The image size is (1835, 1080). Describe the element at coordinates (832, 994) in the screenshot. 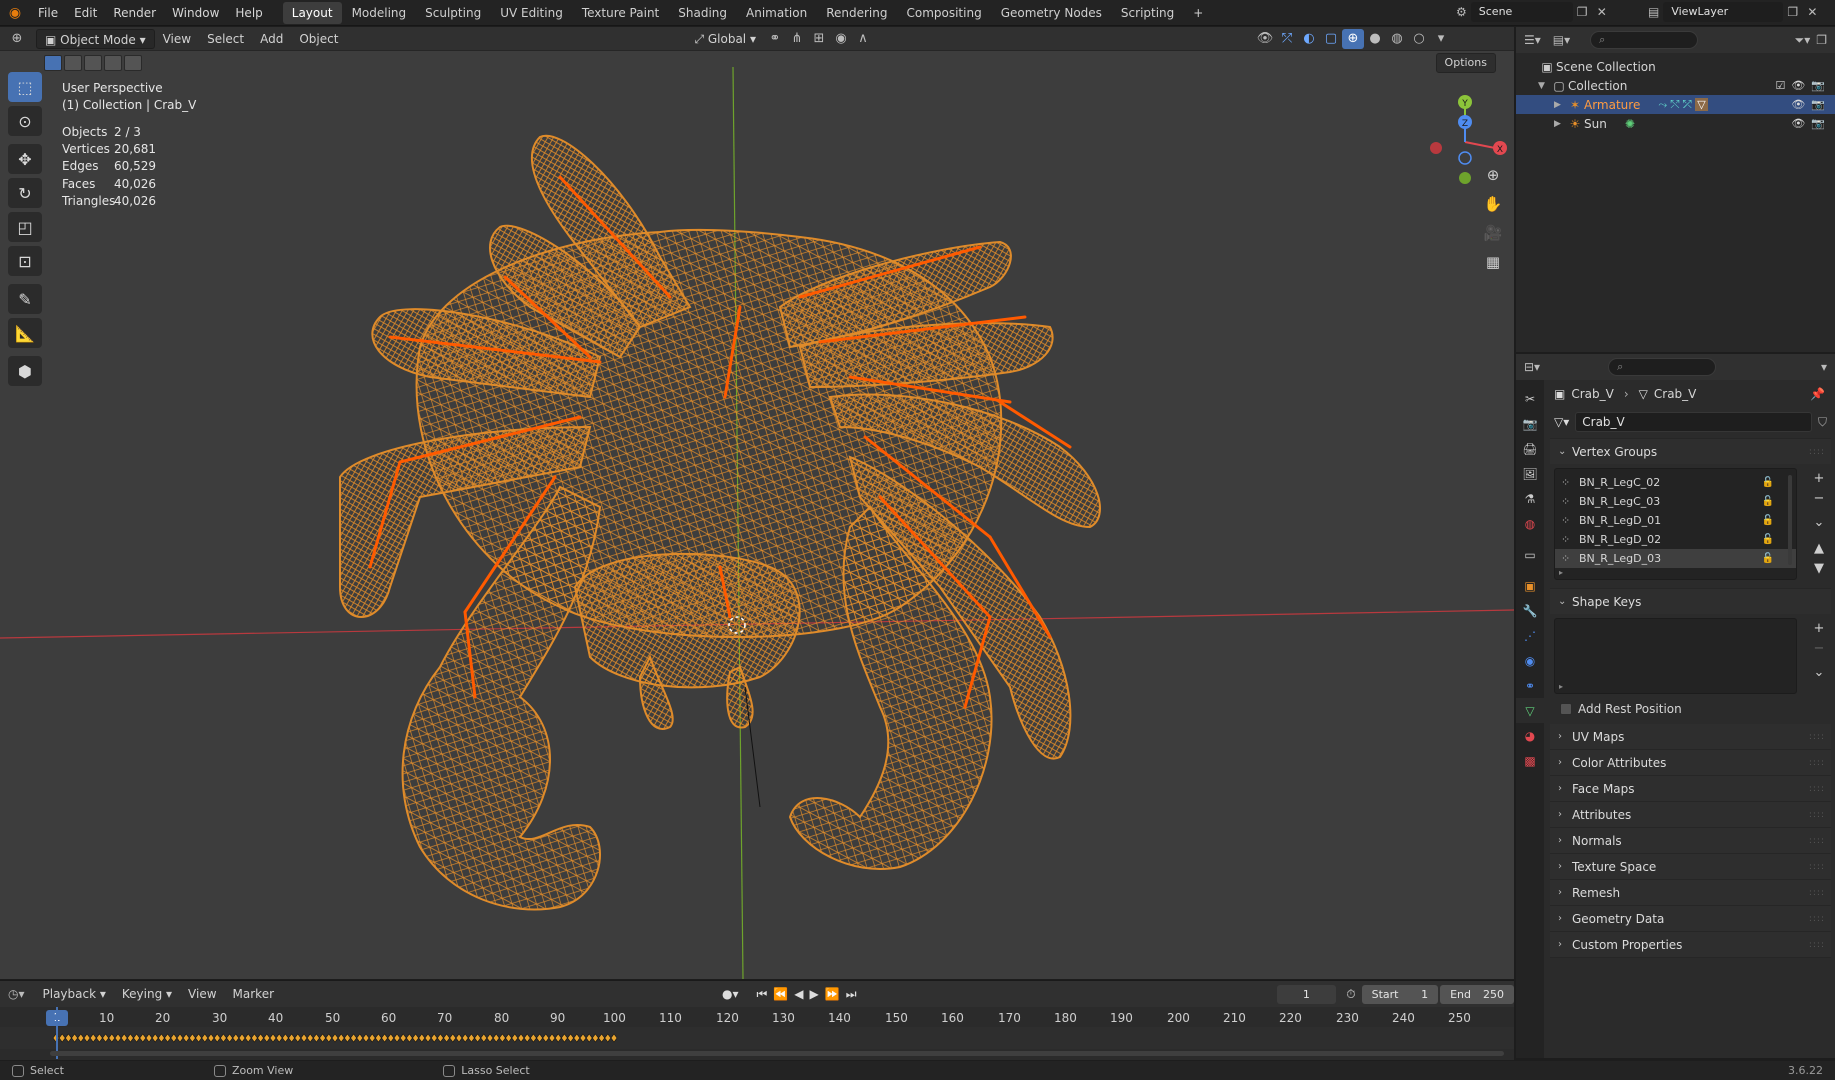

I see `next-keyframe-icon: ⏩` at that location.